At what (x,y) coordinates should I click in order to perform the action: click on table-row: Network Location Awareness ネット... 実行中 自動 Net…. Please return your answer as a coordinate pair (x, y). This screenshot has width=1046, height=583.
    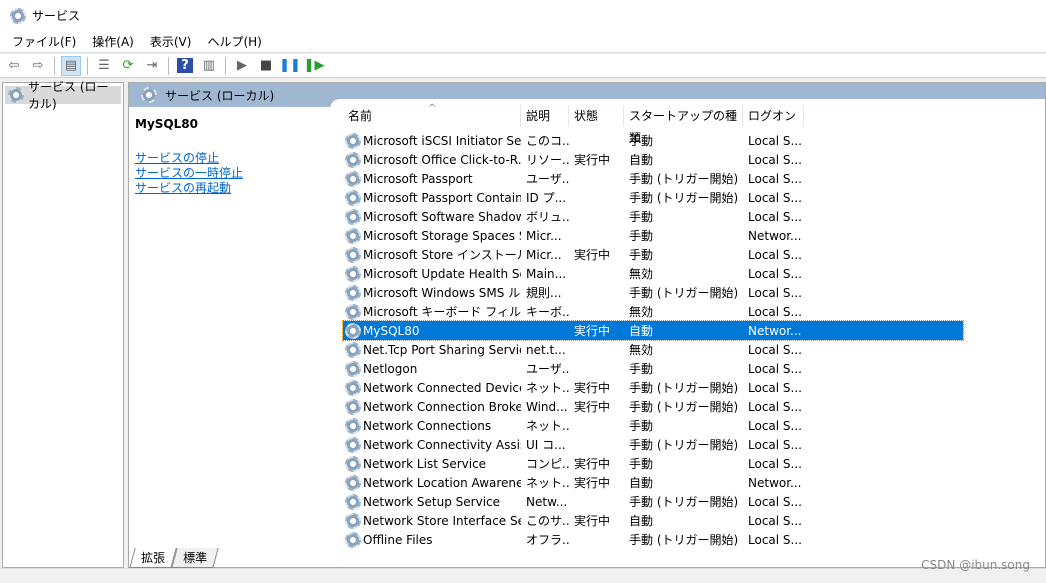
    Looking at the image, I should click on (653, 482).